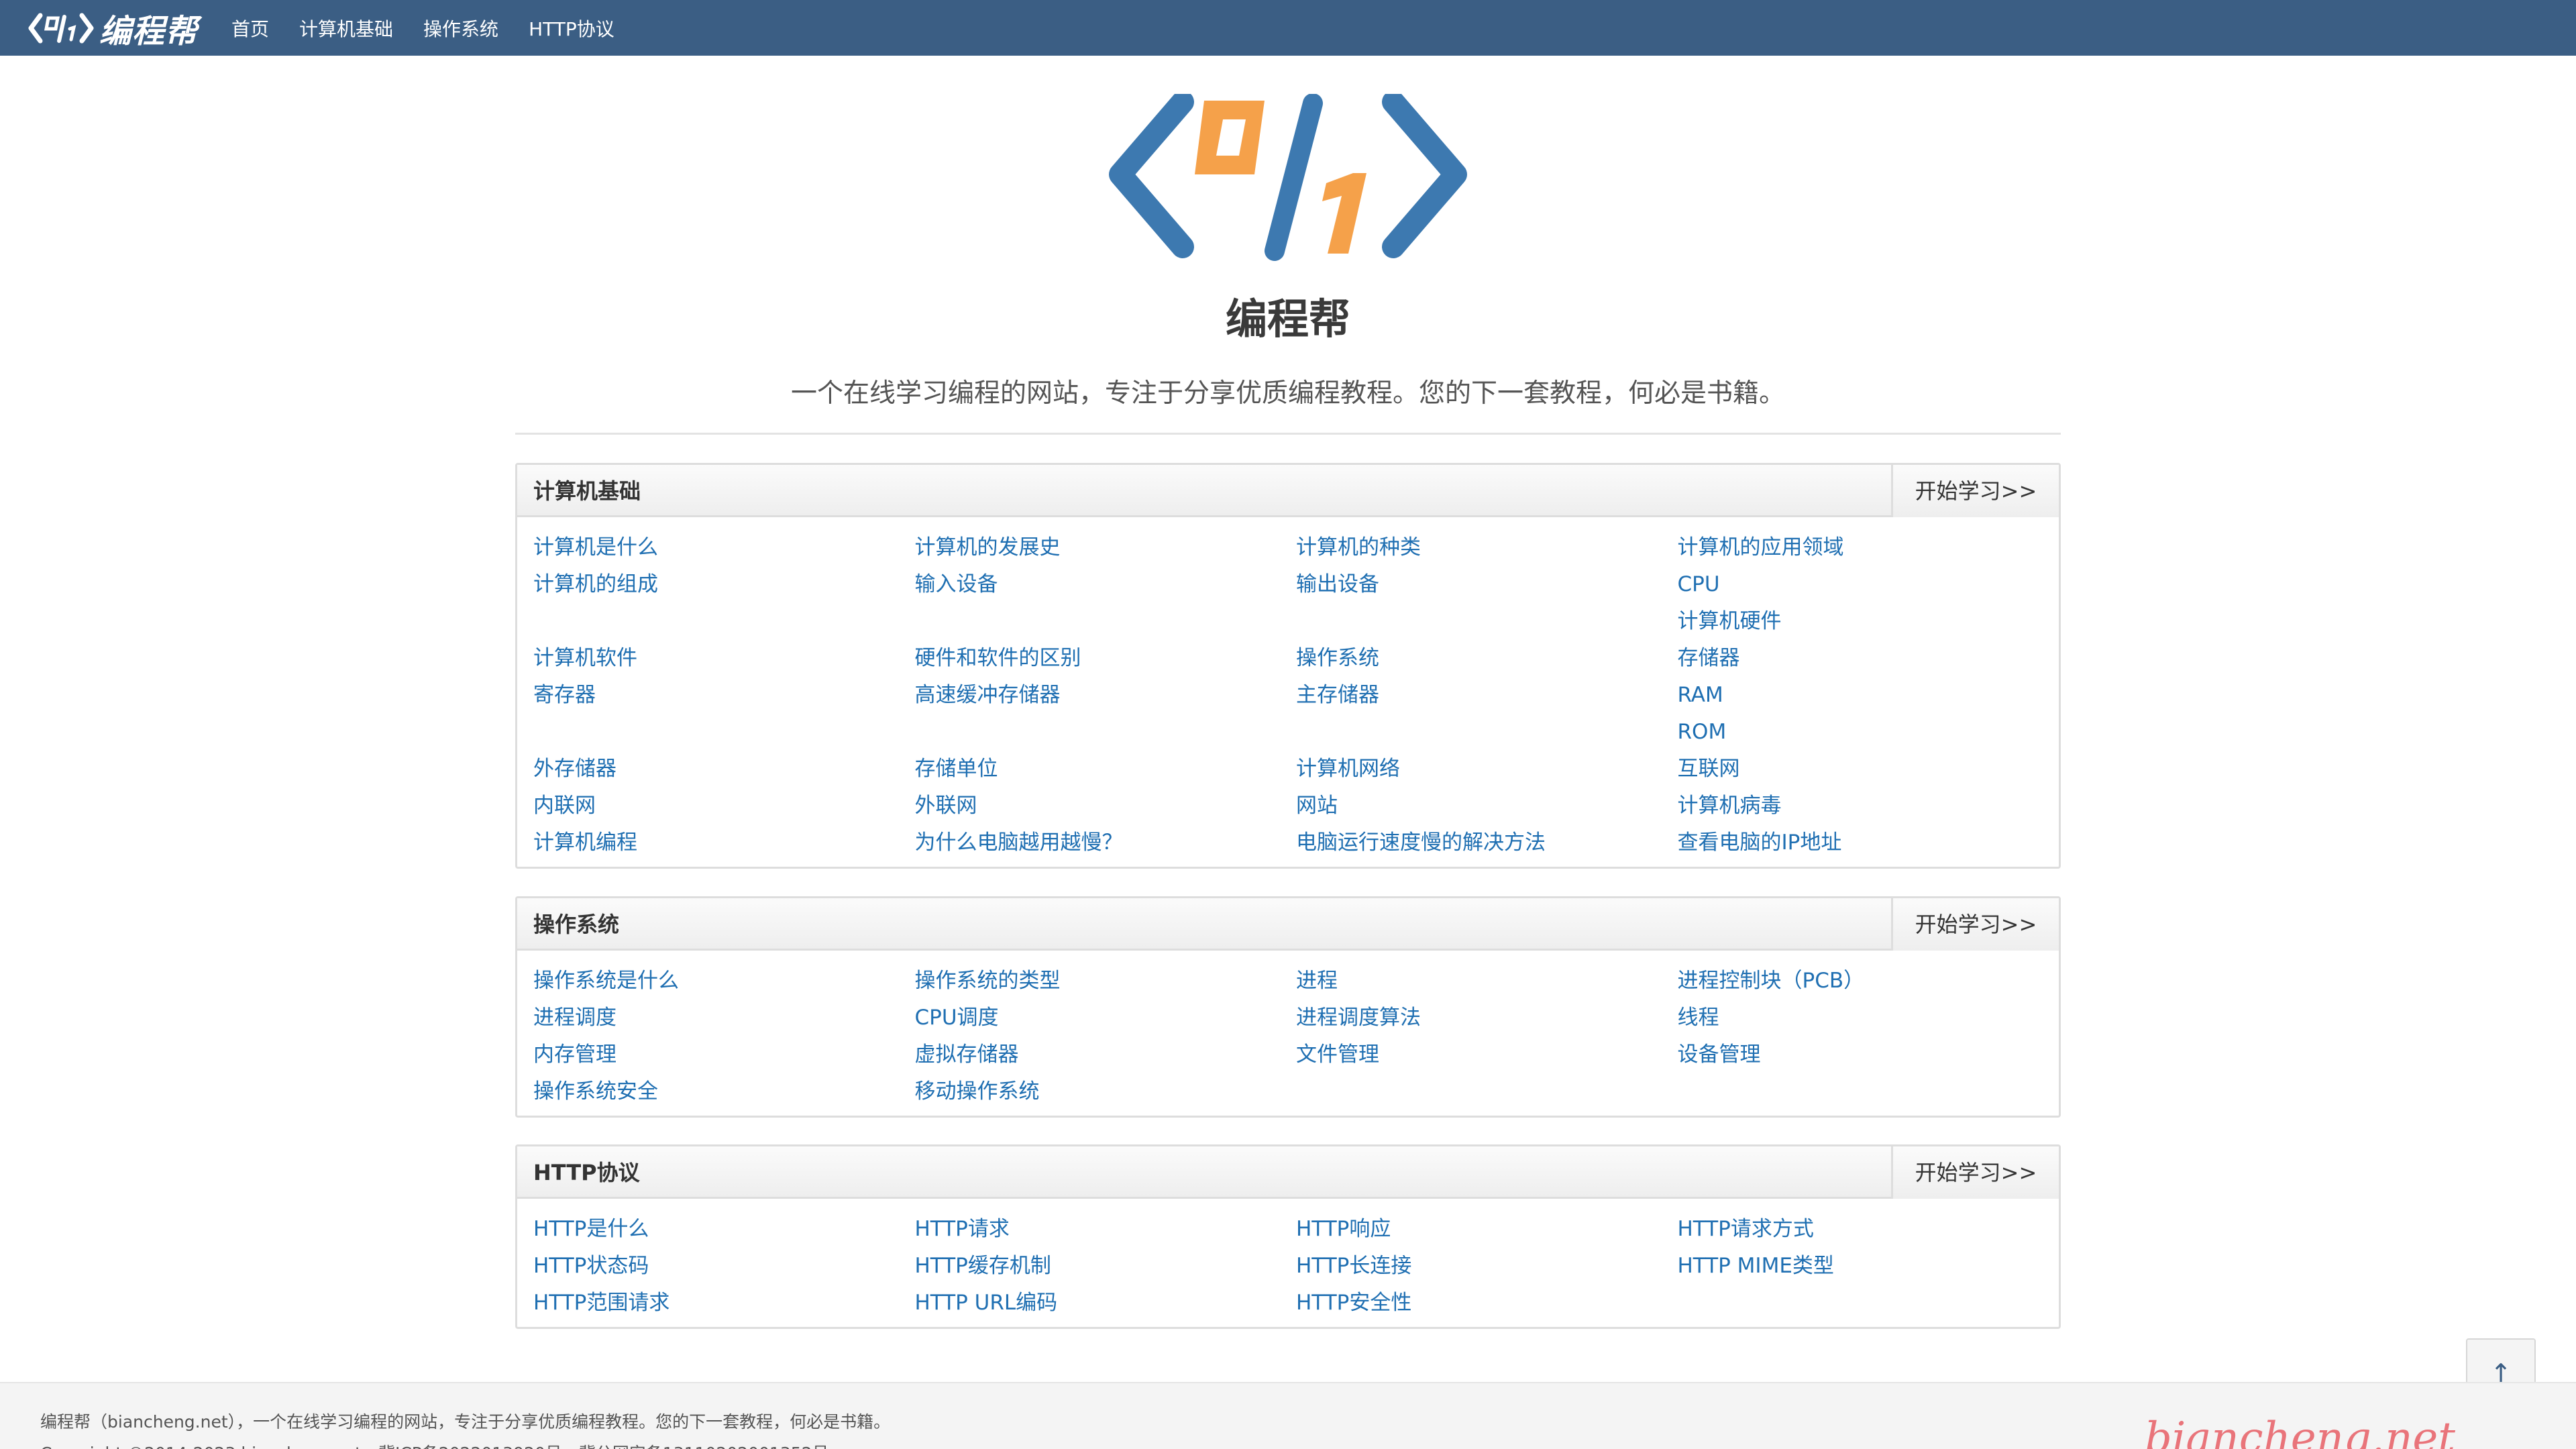 The height and width of the screenshot is (1449, 2576). I want to click on link-cell: HTTP缓存机制, so click(1106, 1266).